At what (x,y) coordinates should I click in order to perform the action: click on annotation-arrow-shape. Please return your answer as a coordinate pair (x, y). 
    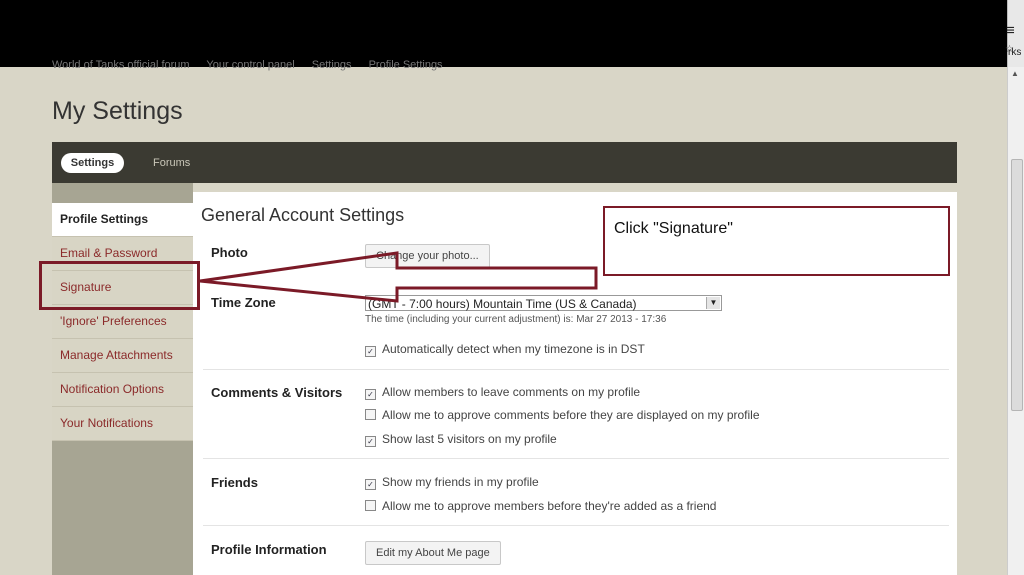
    Looking at the image, I should click on (398, 277).